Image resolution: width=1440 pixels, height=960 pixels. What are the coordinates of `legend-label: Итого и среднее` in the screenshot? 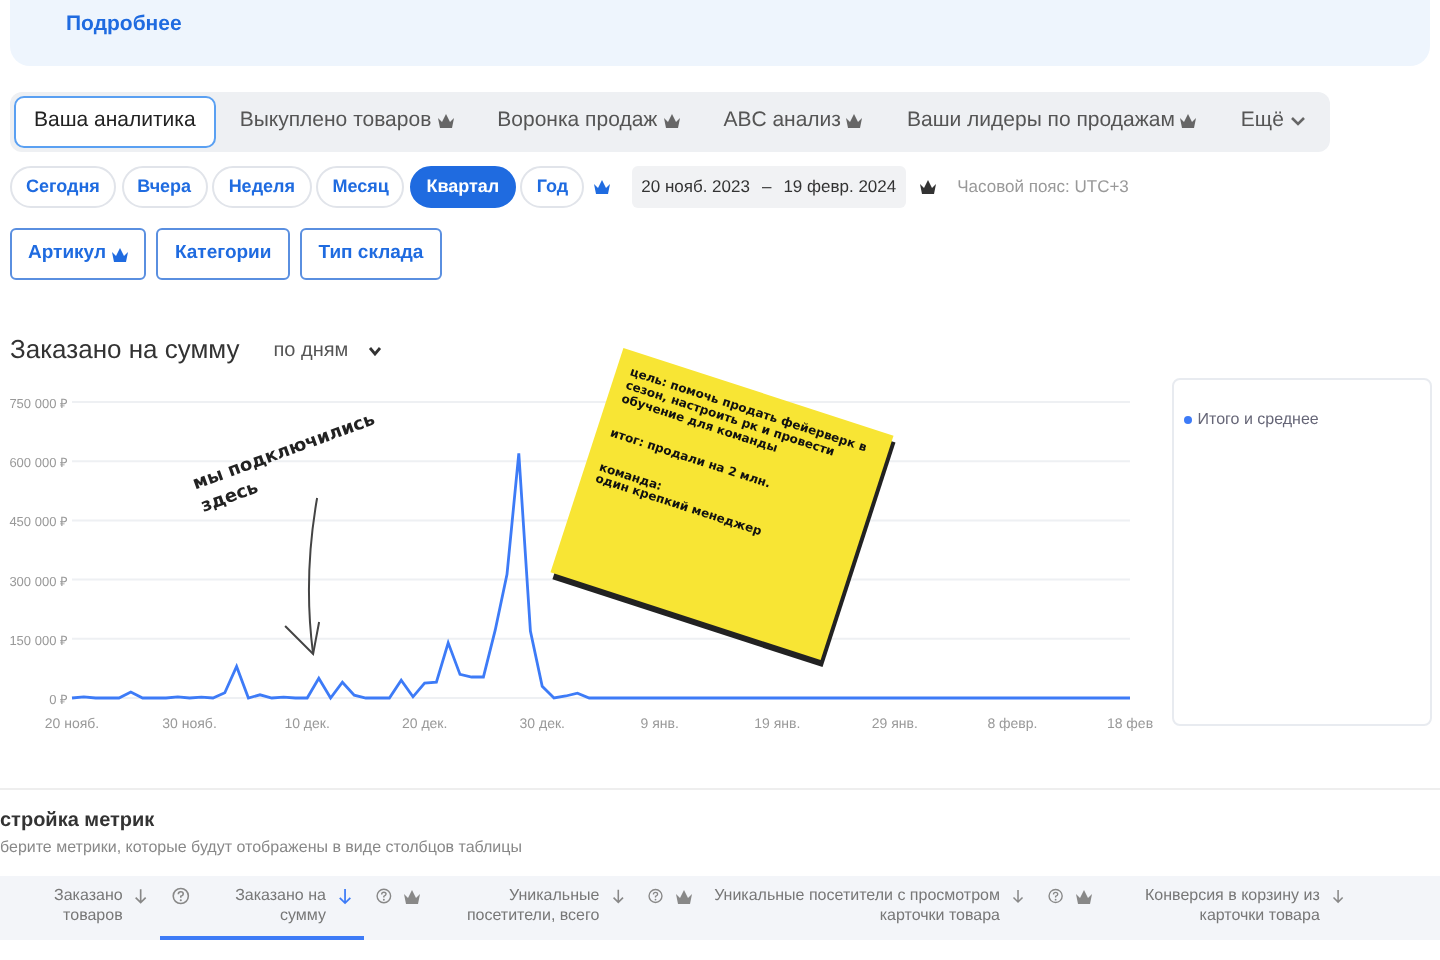 It's located at (1258, 419).